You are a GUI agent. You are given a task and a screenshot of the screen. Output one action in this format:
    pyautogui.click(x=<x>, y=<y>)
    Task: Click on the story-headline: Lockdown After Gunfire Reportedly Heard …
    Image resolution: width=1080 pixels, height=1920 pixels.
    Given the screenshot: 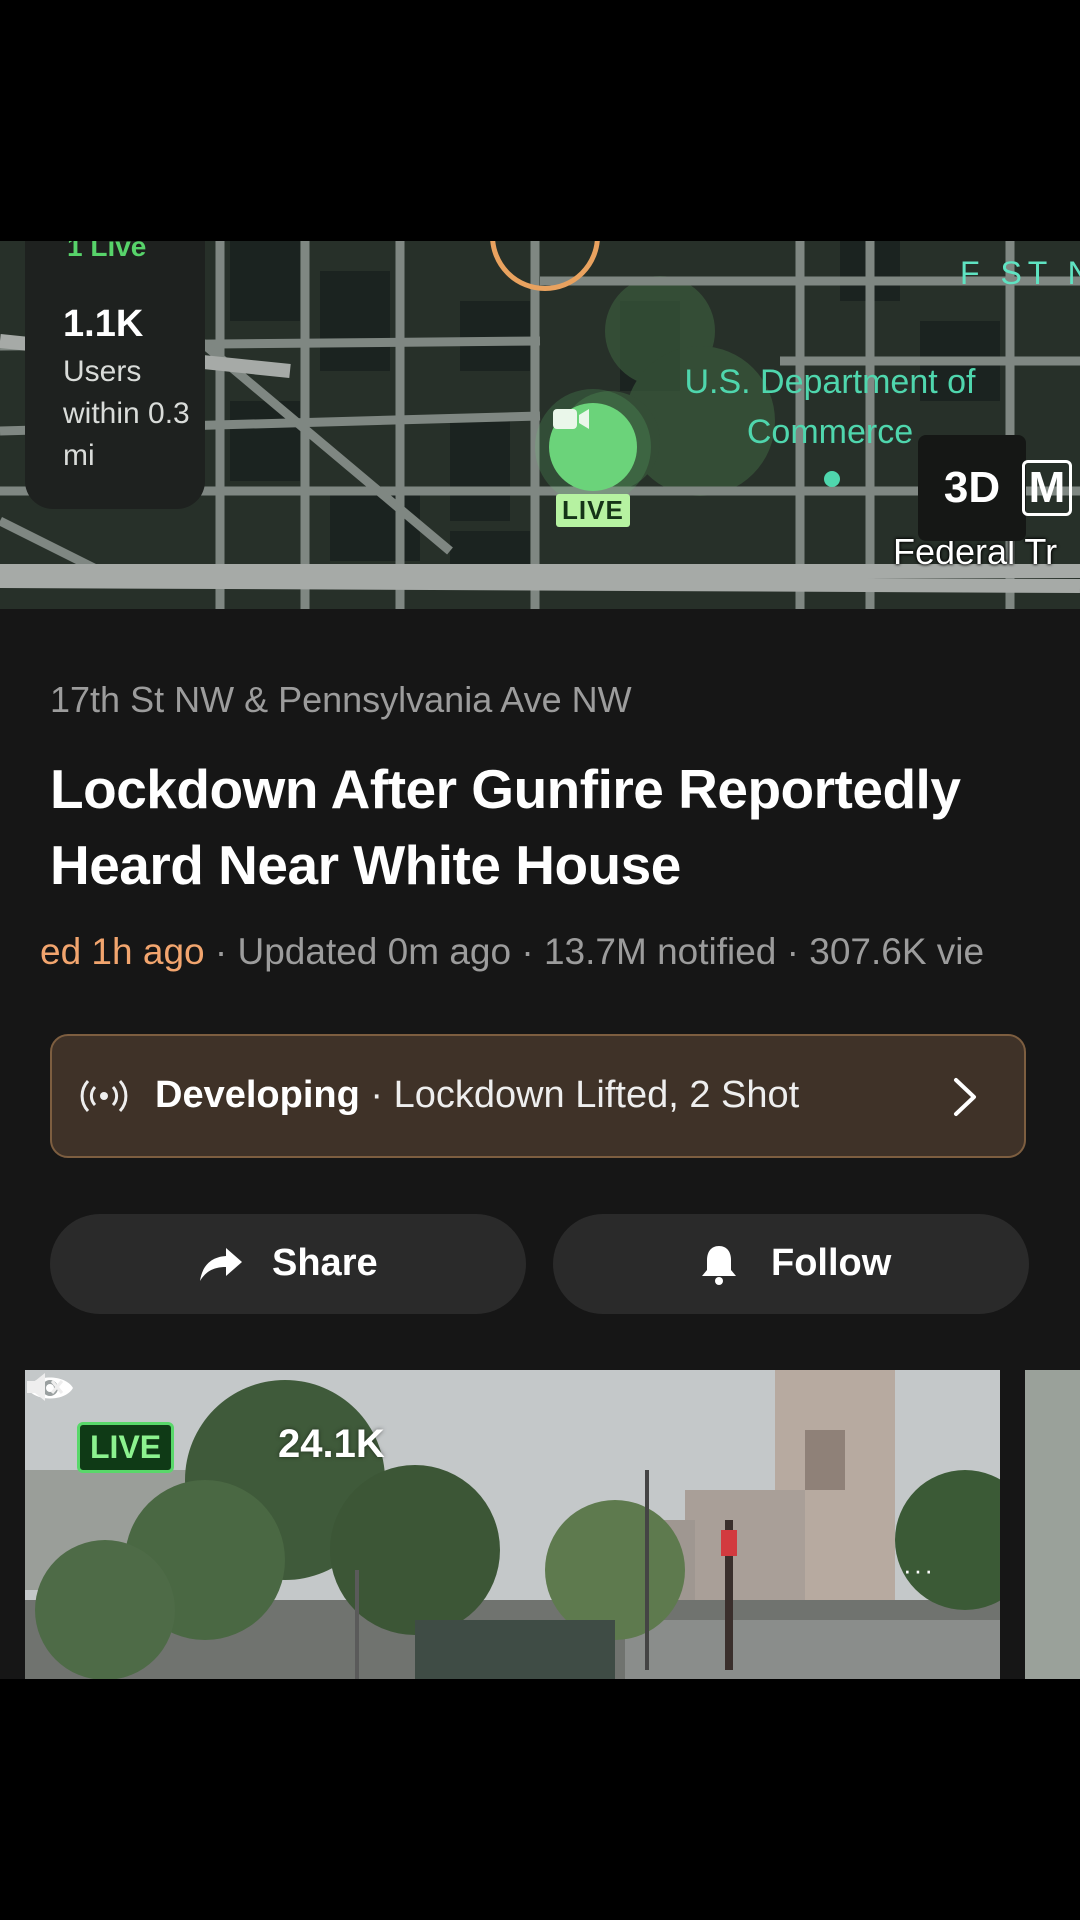 What is the action you would take?
    pyautogui.click(x=505, y=827)
    